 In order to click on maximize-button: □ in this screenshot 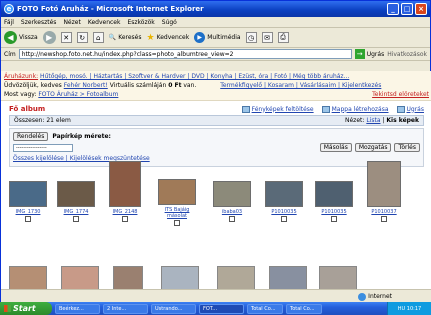, I will do `click(407, 9)`.